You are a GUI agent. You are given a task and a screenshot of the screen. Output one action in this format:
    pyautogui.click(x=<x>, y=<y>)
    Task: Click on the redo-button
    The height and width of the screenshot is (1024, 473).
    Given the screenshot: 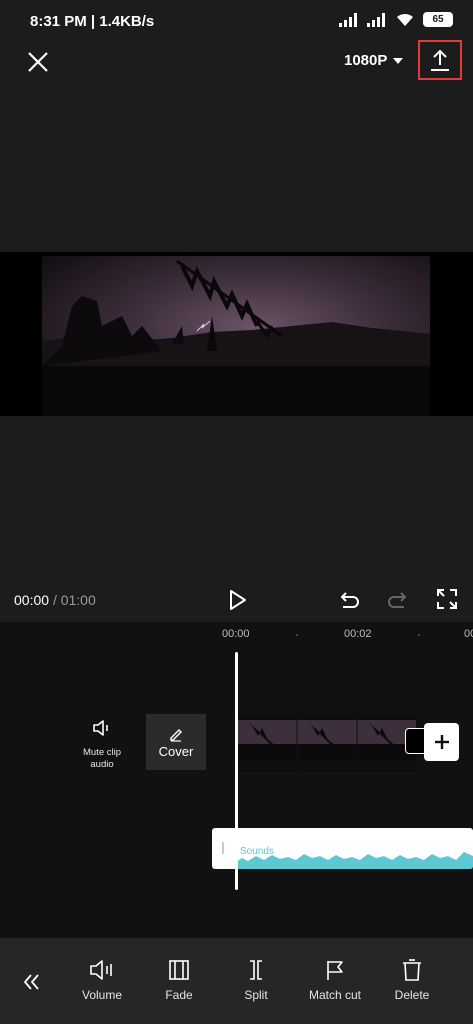 What is the action you would take?
    pyautogui.click(x=398, y=600)
    